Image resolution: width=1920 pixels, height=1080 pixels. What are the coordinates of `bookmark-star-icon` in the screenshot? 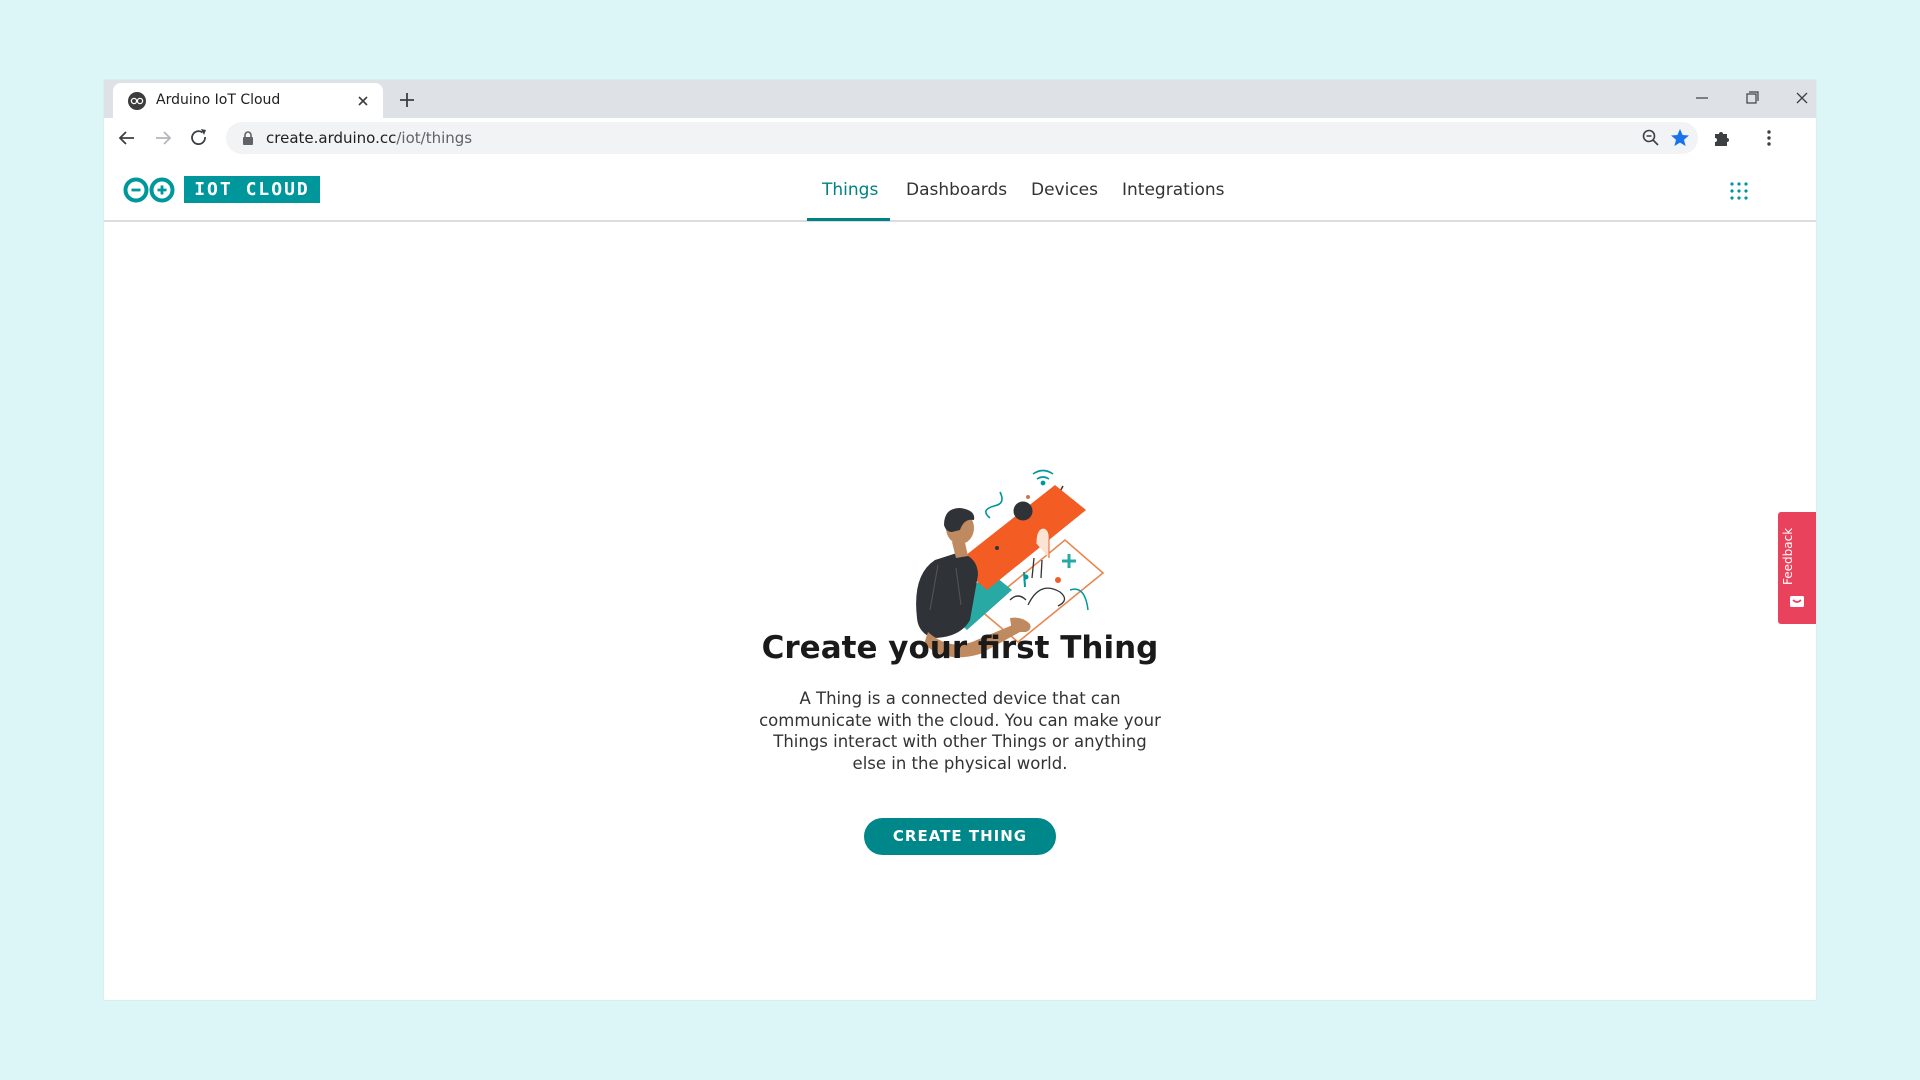 It's located at (1680, 138).